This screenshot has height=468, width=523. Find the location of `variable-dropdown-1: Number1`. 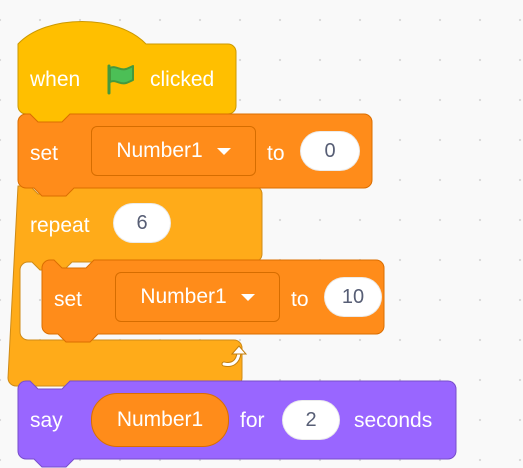

variable-dropdown-1: Number1 is located at coordinates (173, 151).